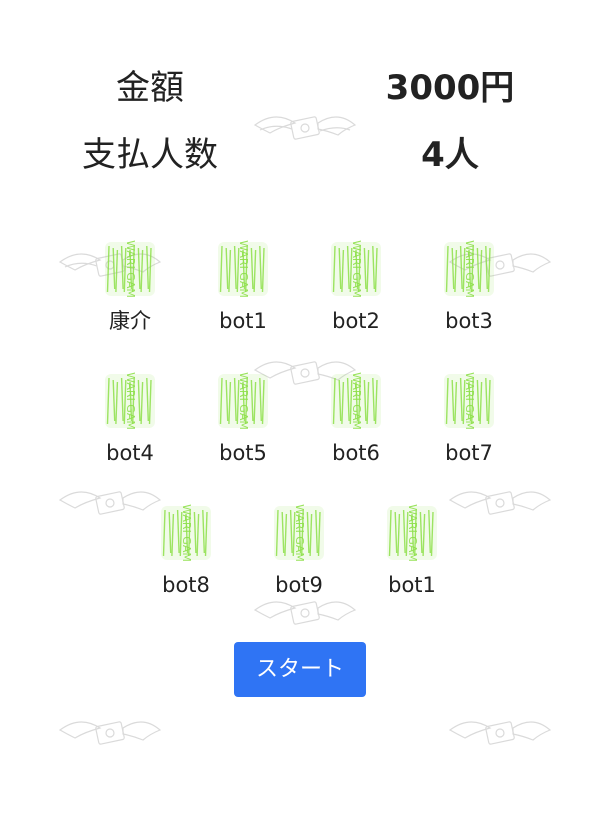 This screenshot has width=600, height=830. I want to click on payers-row: 支払人数 4人, so click(300, 155).